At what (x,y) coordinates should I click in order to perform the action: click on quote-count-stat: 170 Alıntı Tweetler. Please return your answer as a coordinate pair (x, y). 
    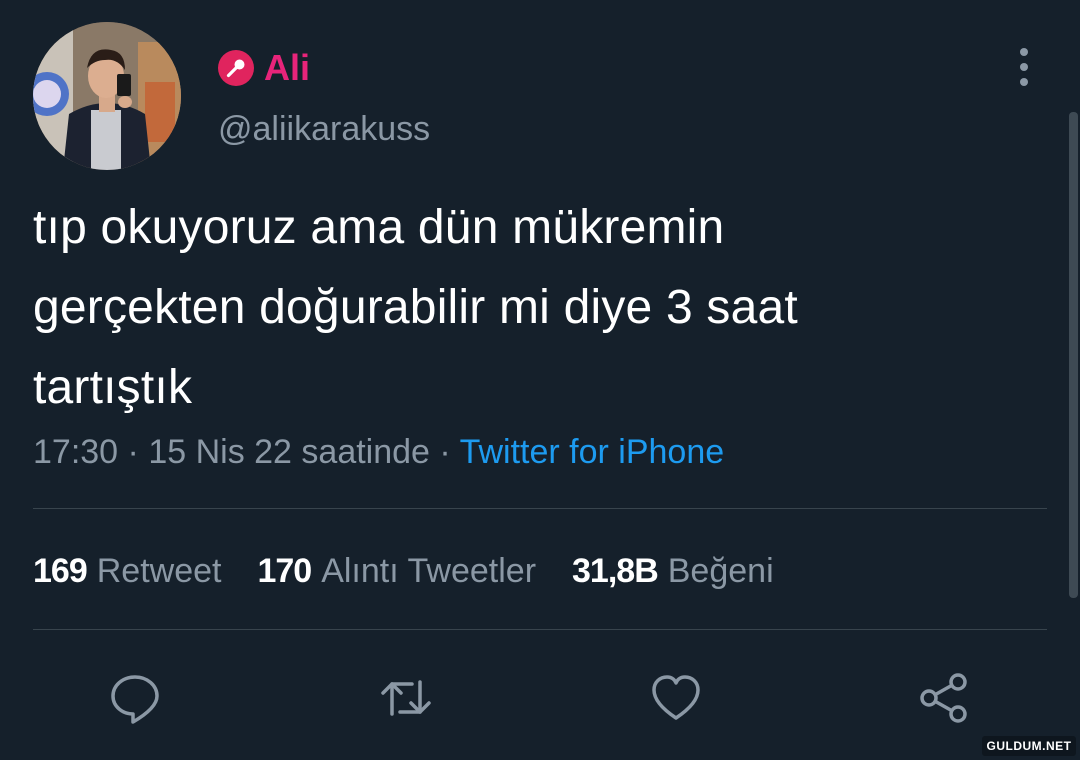
    Looking at the image, I should click on (396, 571).